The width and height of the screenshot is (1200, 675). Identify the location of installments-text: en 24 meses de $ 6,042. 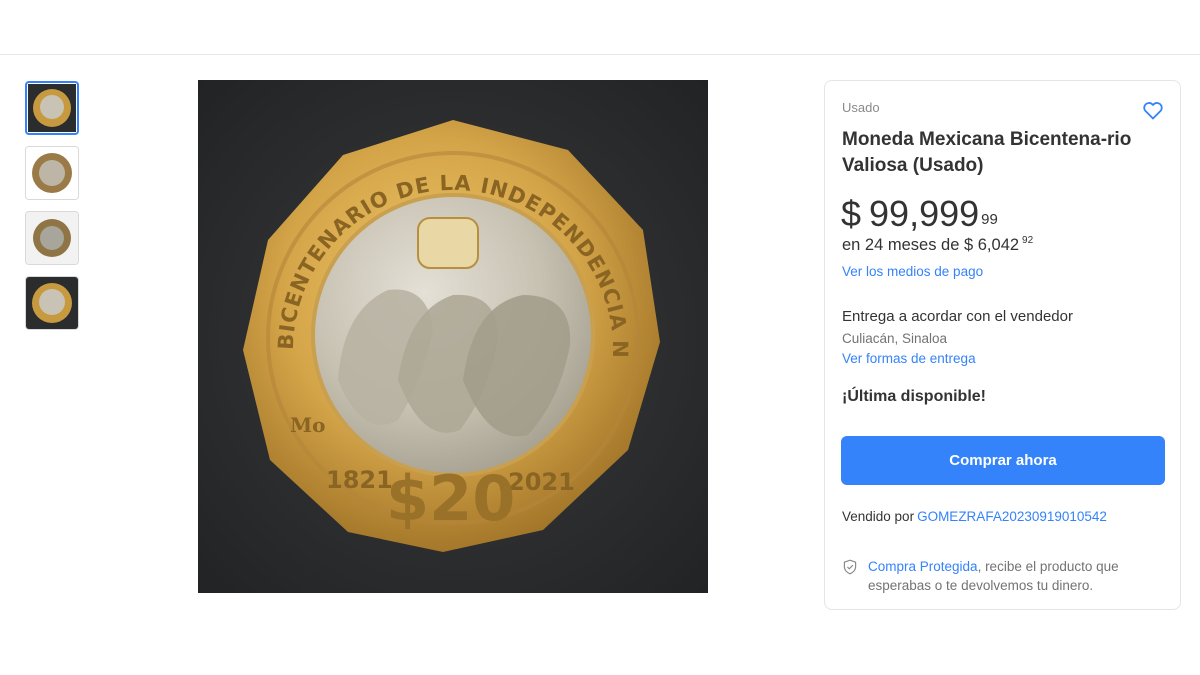
(931, 245).